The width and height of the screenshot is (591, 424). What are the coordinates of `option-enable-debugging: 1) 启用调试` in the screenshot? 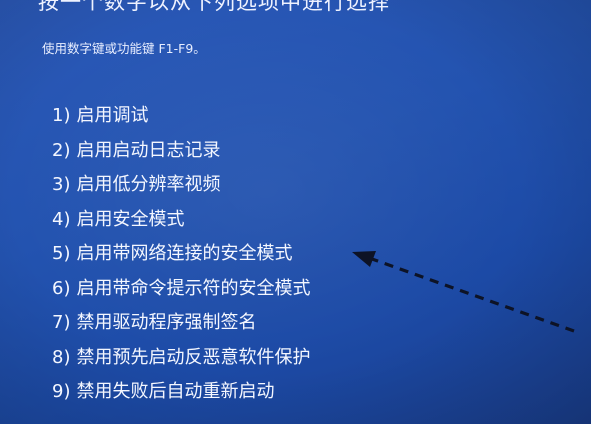 It's located at (181, 116).